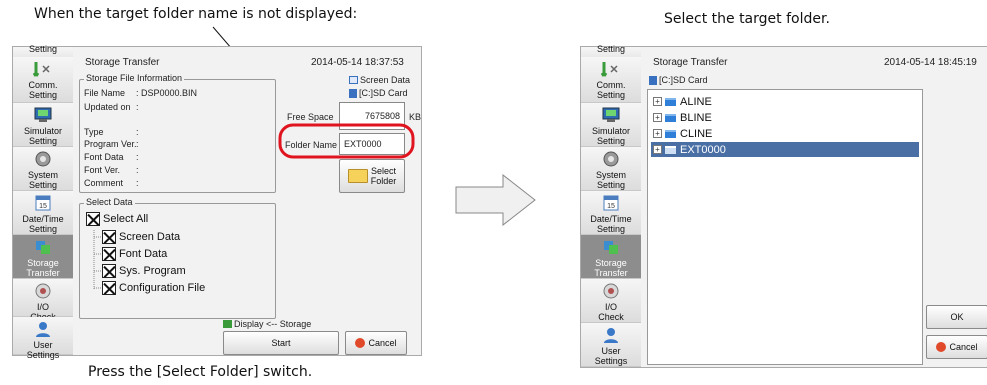  What do you see at coordinates (785, 117) in the screenshot?
I see `tree-item-bline: + BLINE` at bounding box center [785, 117].